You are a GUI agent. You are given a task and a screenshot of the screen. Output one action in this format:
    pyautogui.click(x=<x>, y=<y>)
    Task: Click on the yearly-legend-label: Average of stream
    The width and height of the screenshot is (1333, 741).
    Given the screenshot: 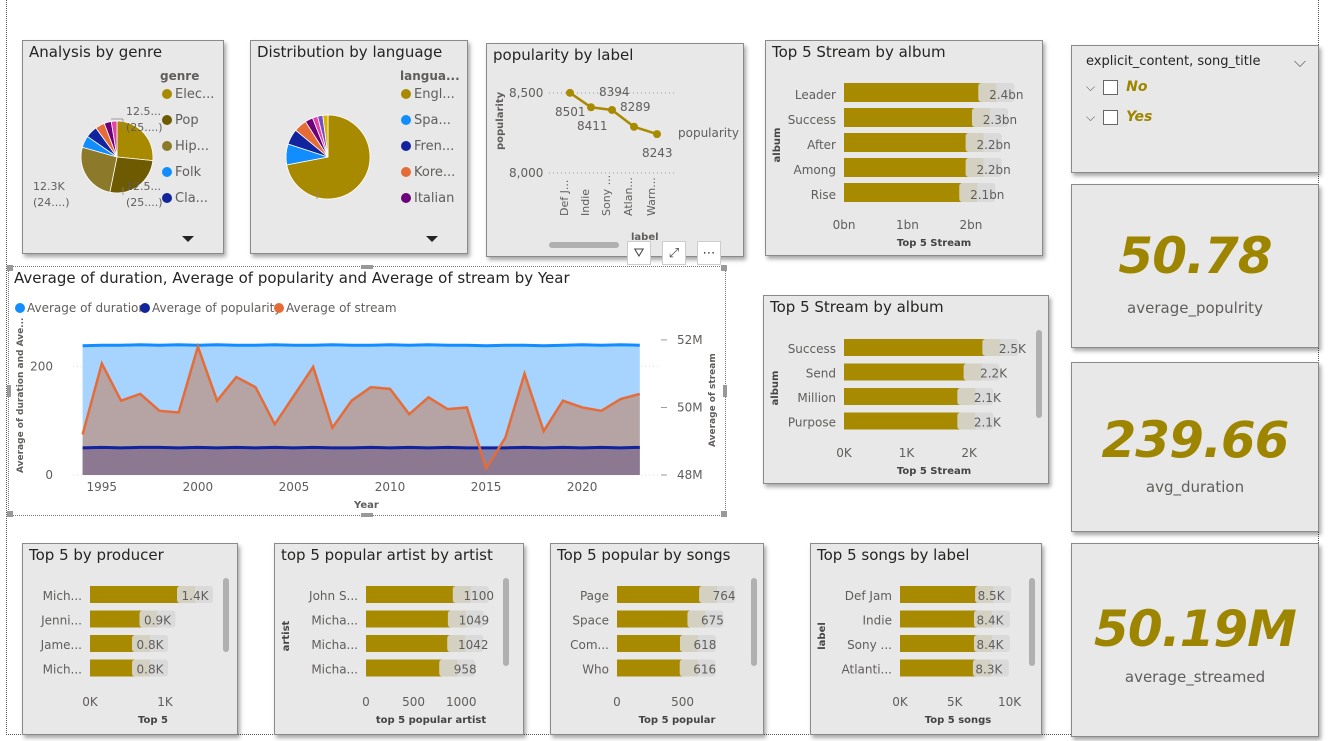 What is the action you would take?
    pyautogui.click(x=341, y=308)
    